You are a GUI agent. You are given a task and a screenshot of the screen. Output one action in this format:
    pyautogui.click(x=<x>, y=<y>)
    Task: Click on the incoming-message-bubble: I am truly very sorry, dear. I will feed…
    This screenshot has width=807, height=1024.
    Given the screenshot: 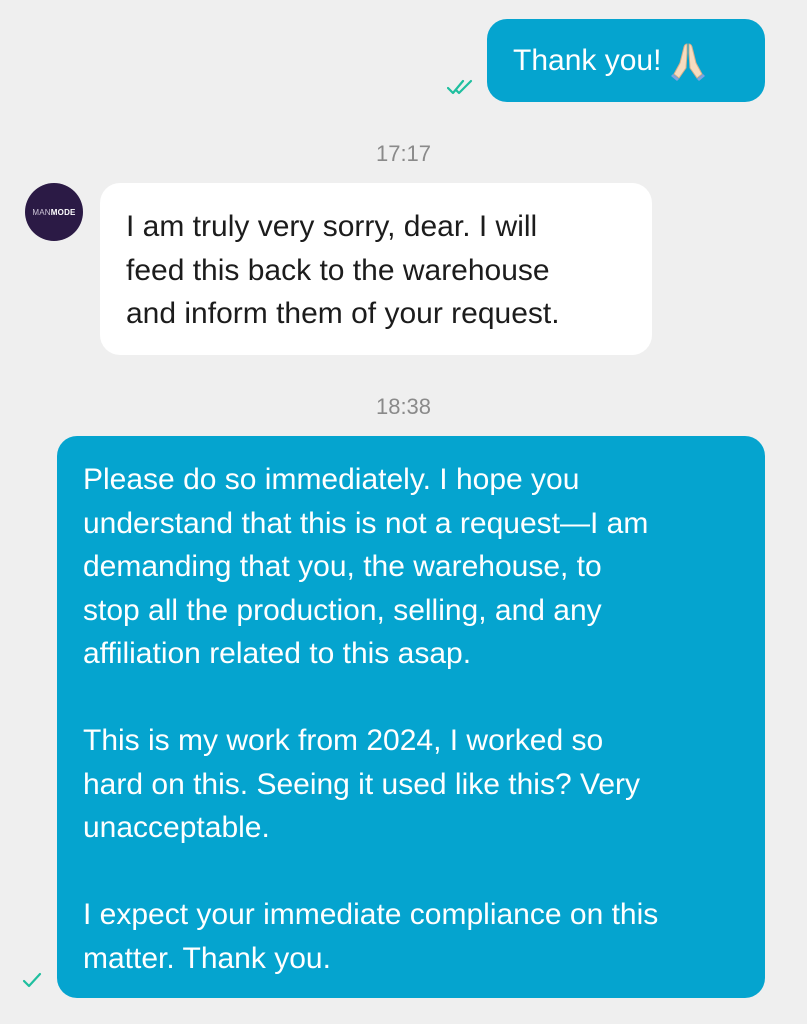 What is the action you would take?
    pyautogui.click(x=376, y=269)
    